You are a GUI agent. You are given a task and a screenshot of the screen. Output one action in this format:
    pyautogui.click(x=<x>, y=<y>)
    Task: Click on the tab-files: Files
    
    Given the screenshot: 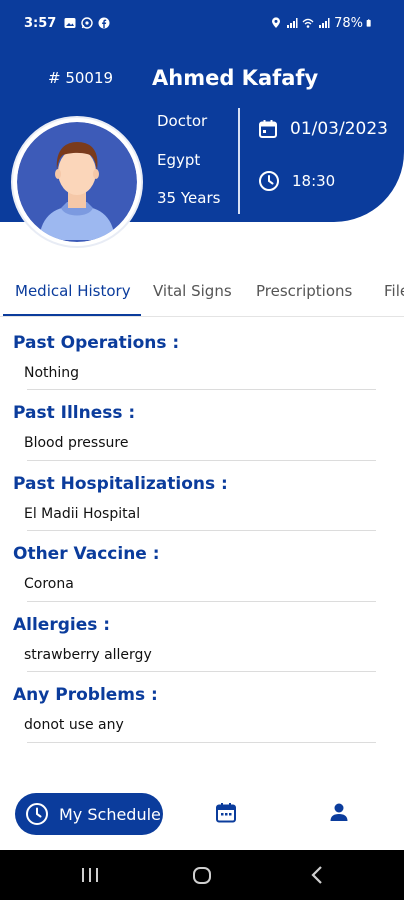 What is the action you would take?
    pyautogui.click(x=394, y=291)
    